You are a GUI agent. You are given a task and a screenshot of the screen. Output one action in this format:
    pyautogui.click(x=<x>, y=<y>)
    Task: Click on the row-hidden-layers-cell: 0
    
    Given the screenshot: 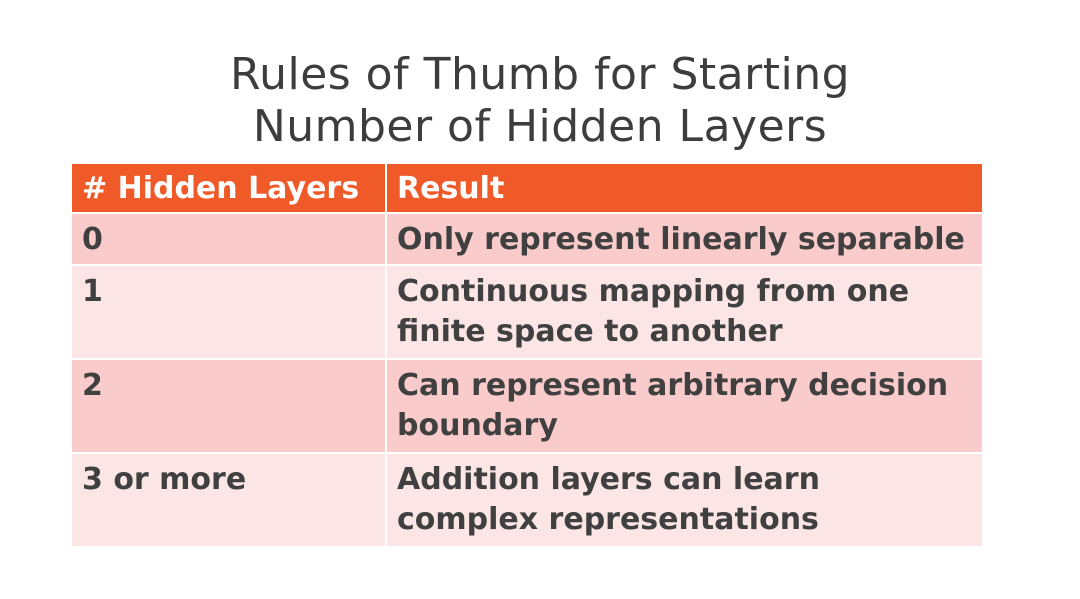 What is the action you would take?
    pyautogui.click(x=229, y=239)
    